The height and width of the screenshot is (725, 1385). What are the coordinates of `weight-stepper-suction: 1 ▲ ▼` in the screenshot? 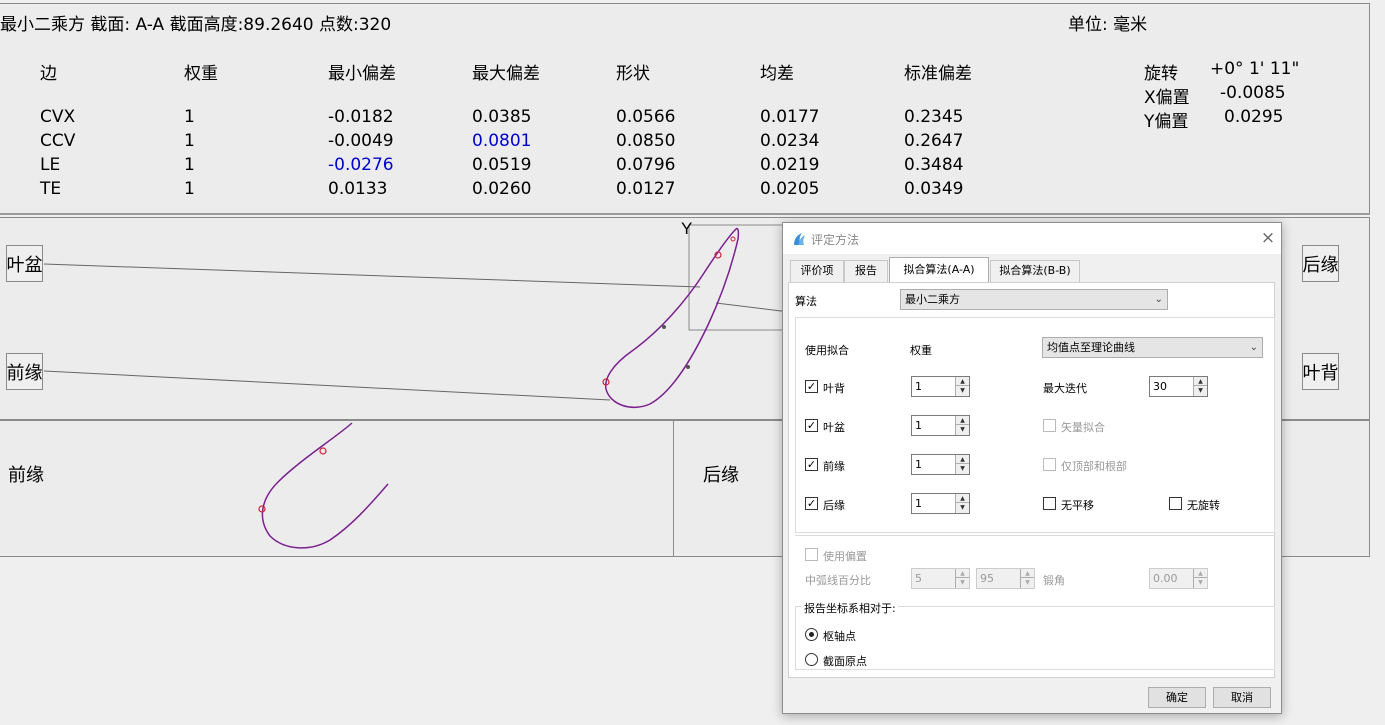 It's located at (940, 386).